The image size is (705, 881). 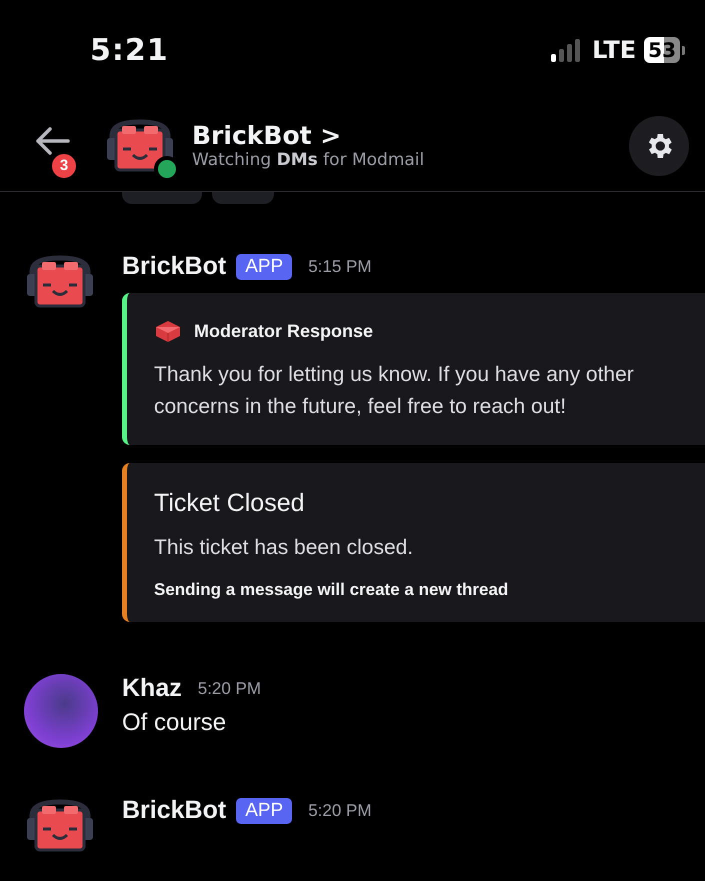 What do you see at coordinates (284, 548) in the screenshot?
I see `embed-description: This ticket has been closed.` at bounding box center [284, 548].